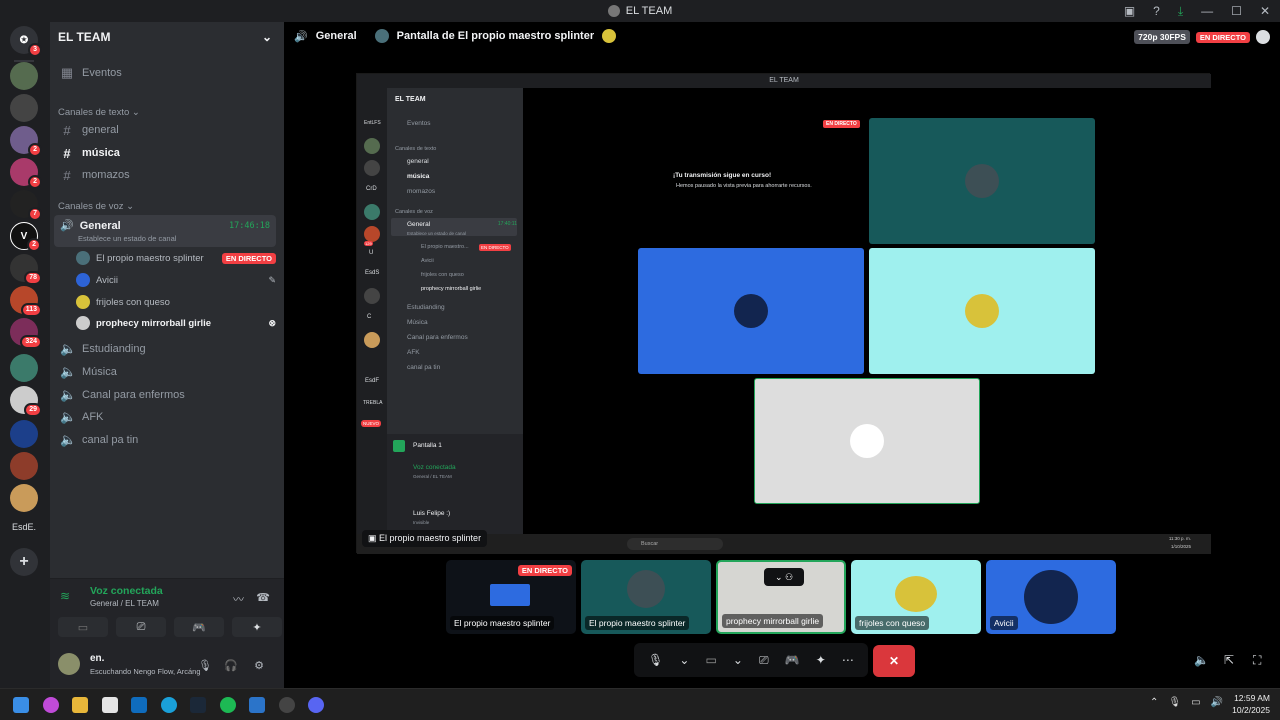  What do you see at coordinates (1180, 11) in the screenshot?
I see `download-icon: ⤓` at bounding box center [1180, 11].